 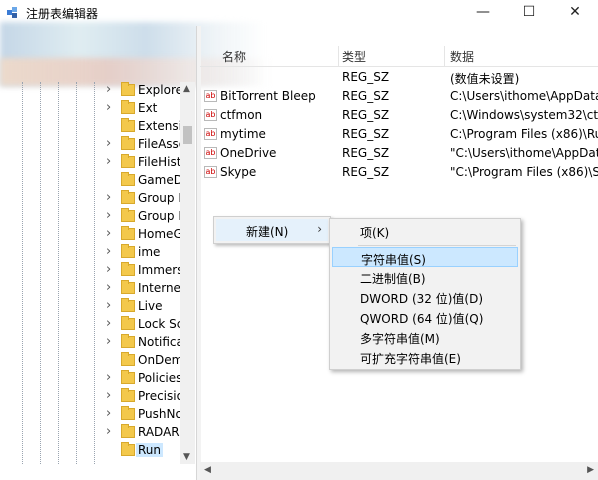 I want to click on cell-data: C:\Windows\system32\ctfmo, so click(x=524, y=115).